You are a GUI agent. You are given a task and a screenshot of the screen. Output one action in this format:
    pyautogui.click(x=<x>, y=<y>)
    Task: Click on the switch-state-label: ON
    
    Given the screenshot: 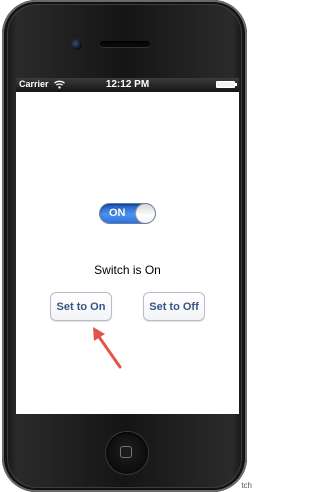 What is the action you would take?
    pyautogui.click(x=117, y=213)
    